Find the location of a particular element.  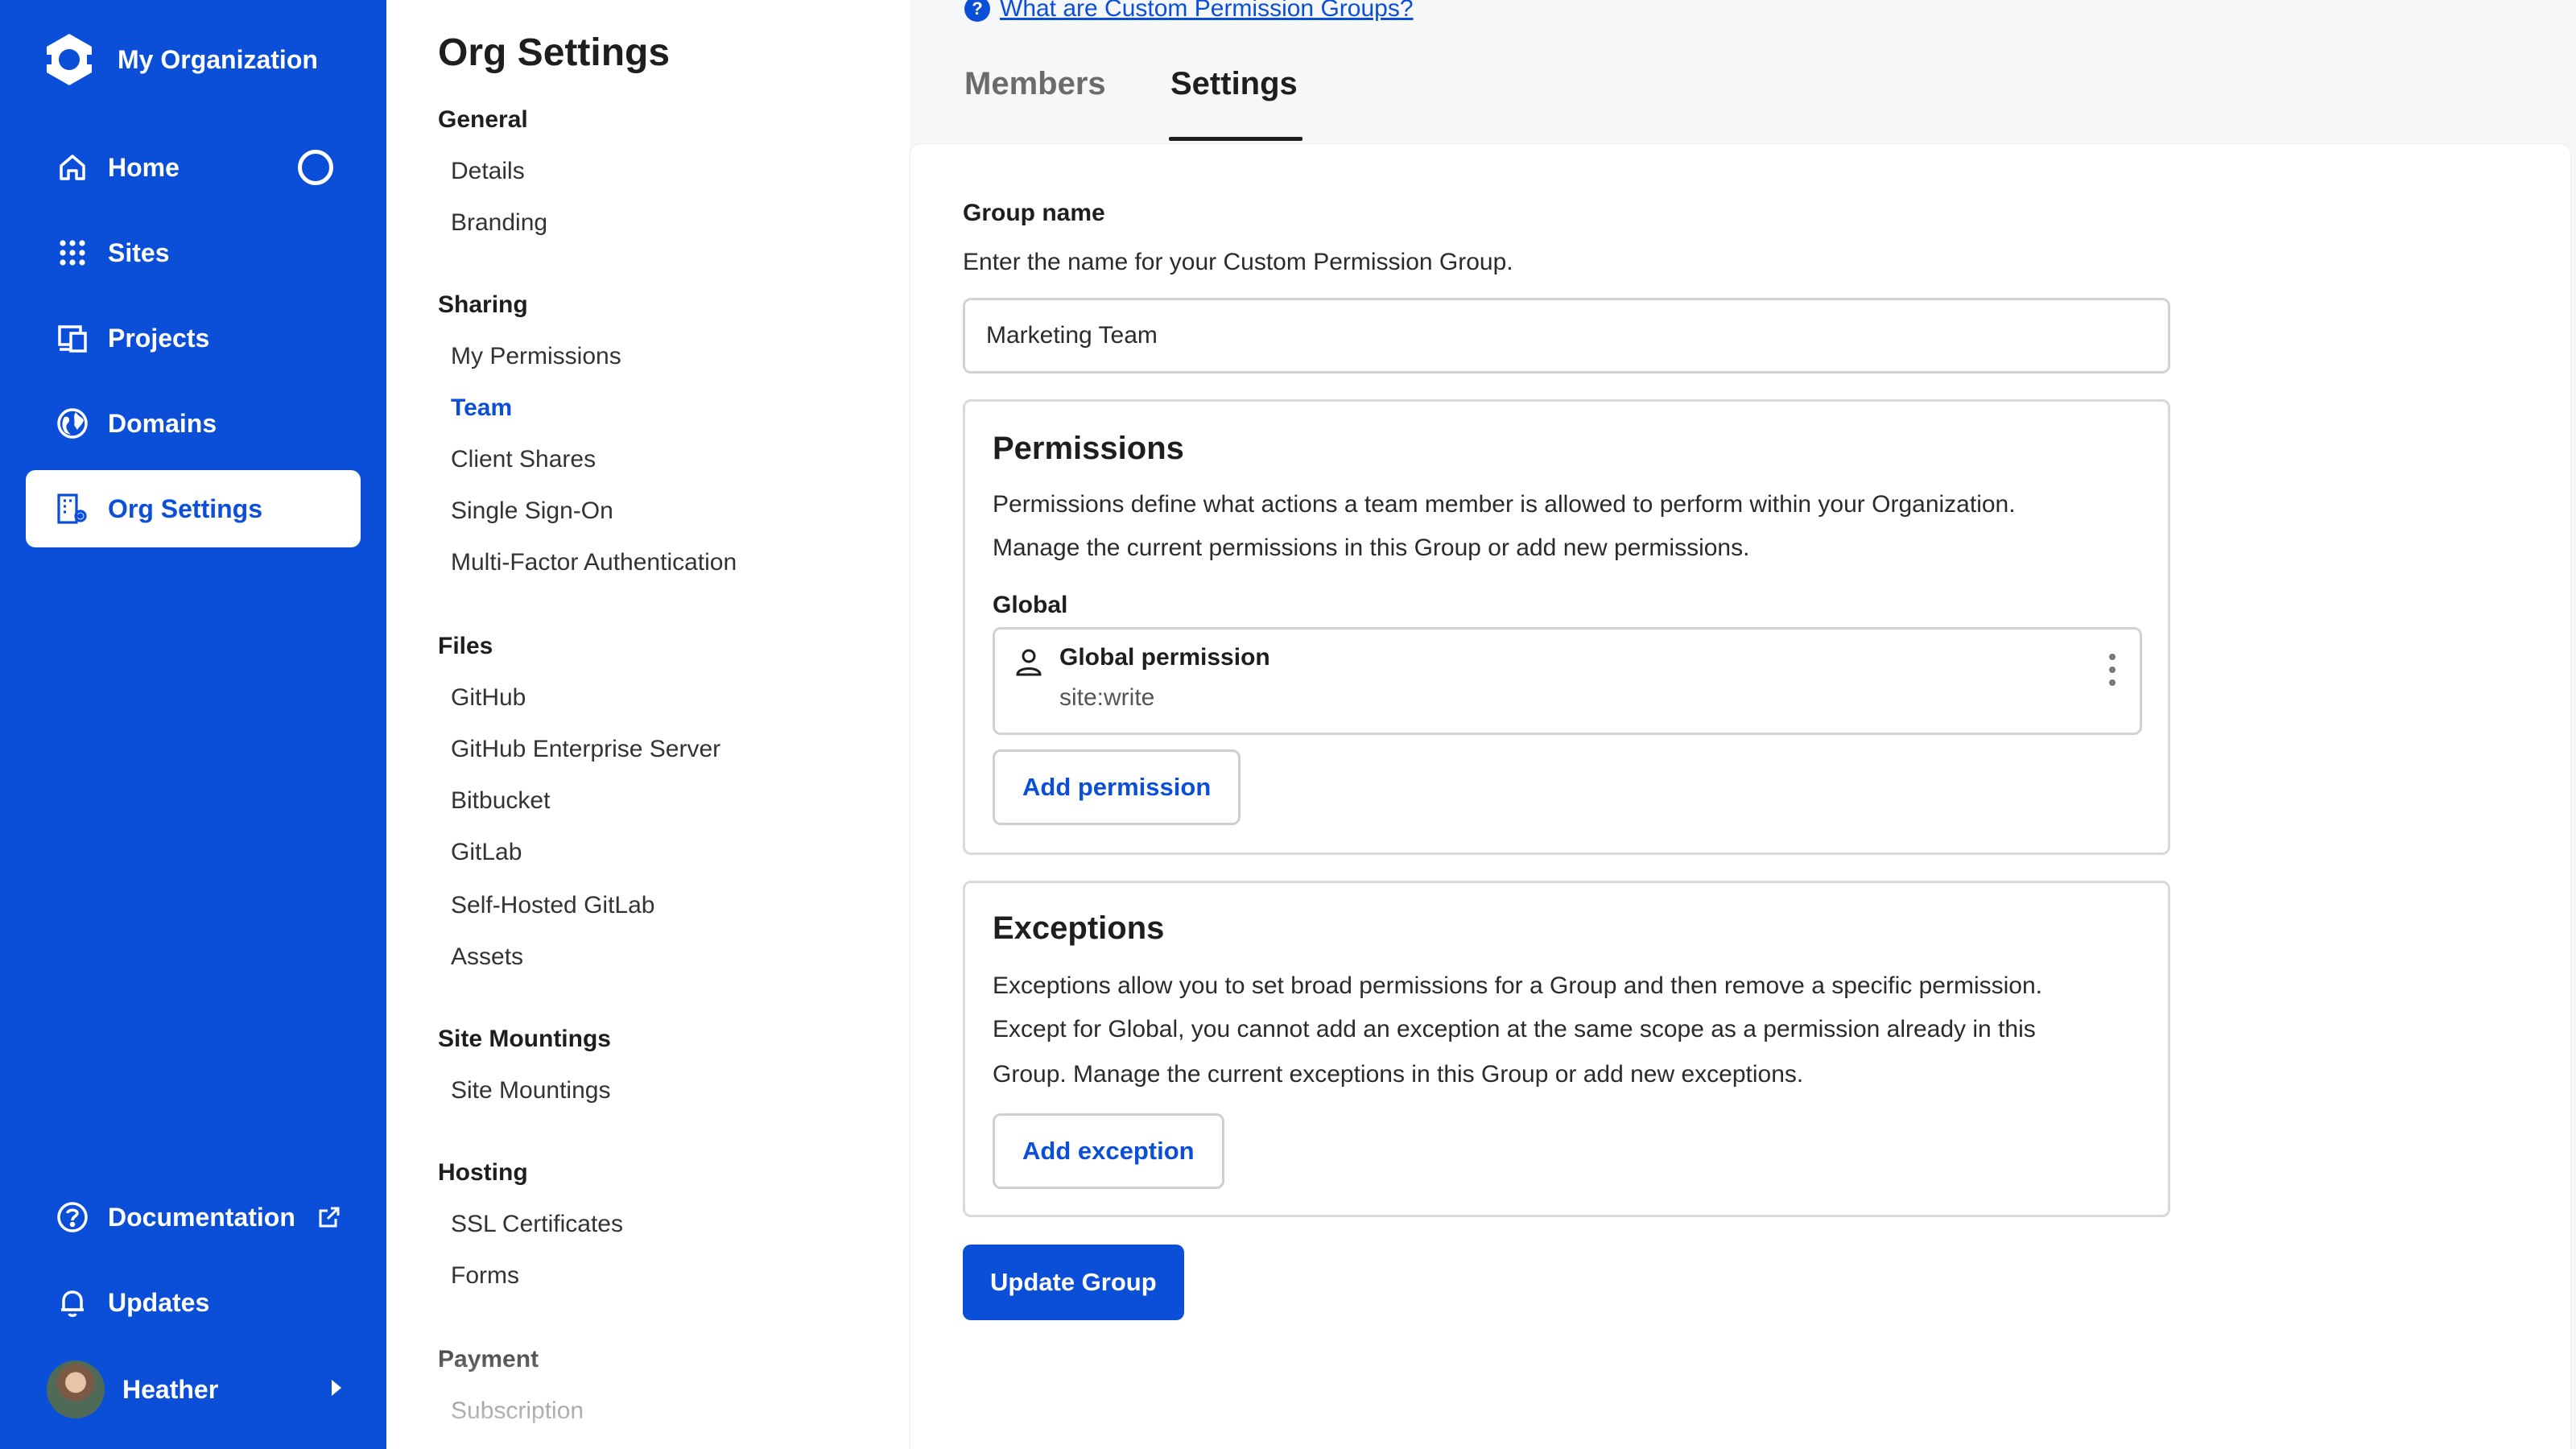

help-circle-icon is located at coordinates (72, 1217).